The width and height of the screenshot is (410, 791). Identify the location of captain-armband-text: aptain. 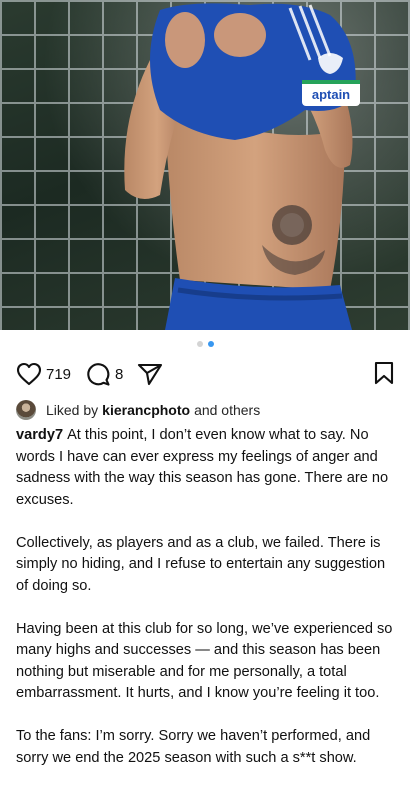
(331, 94).